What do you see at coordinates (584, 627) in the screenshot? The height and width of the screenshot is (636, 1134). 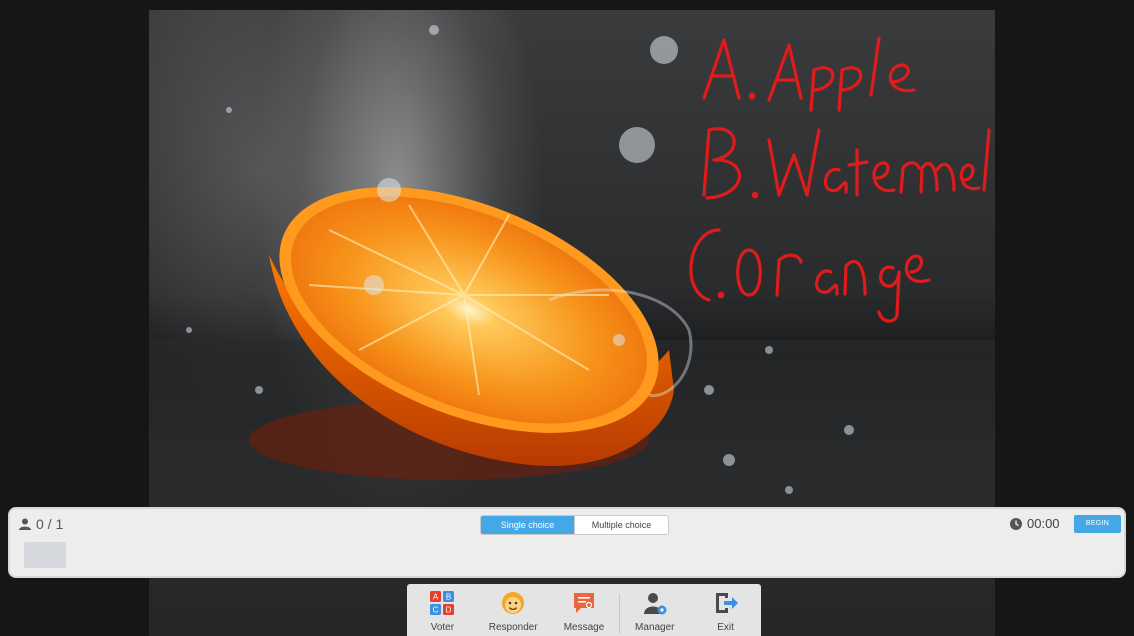 I see `message-label: Message` at bounding box center [584, 627].